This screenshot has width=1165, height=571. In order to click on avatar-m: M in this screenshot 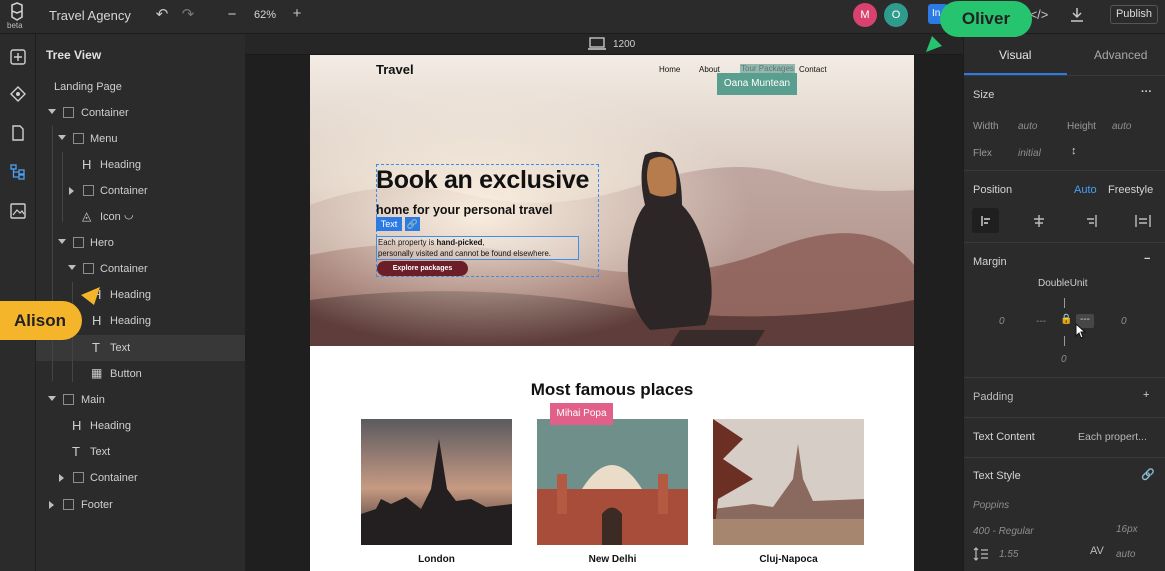, I will do `click(865, 15)`.